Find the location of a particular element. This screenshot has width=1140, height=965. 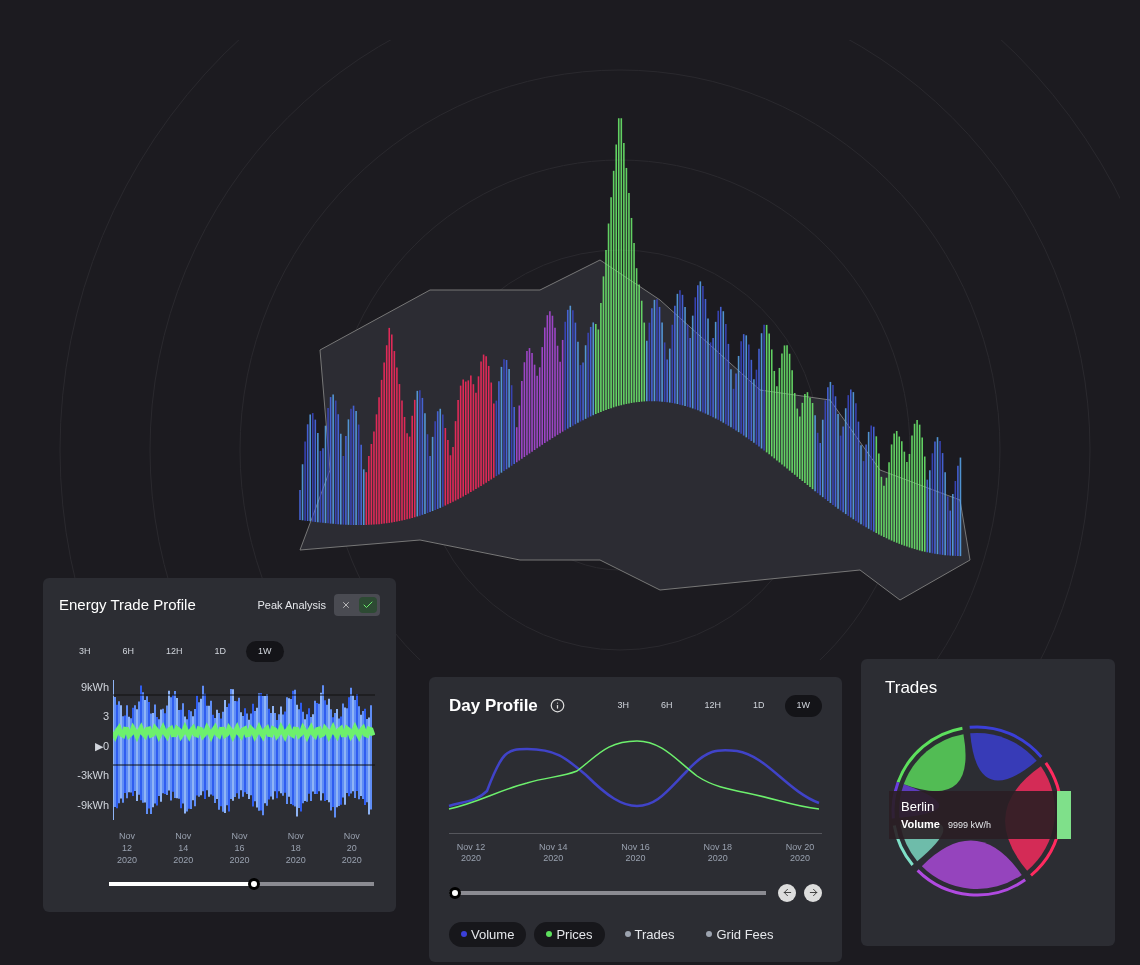

legend-chip: Prices is located at coordinates (569, 934).